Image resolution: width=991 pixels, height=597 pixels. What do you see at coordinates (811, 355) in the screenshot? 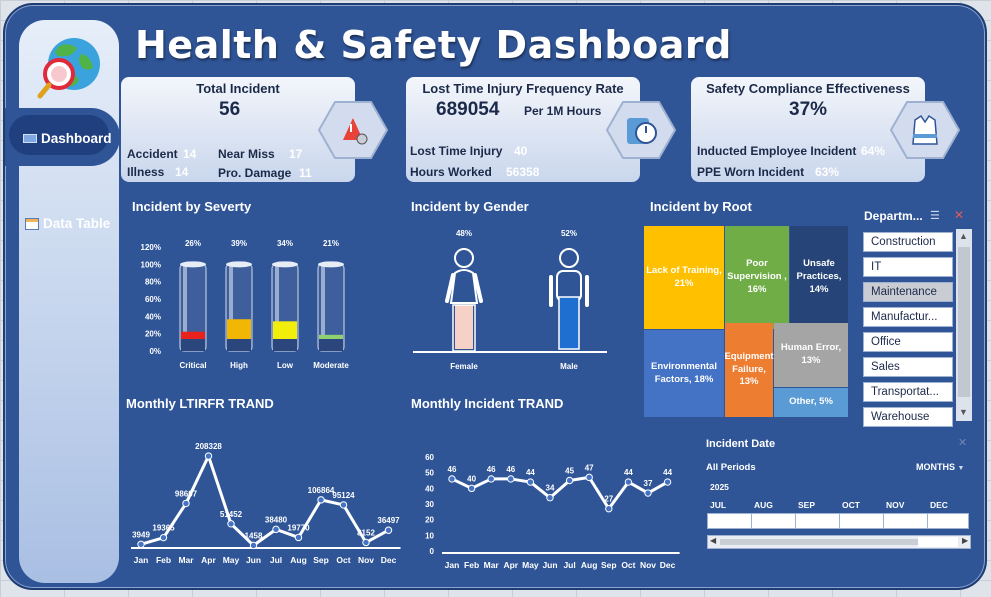
I see `treemap-tile: Human Error, 13%` at bounding box center [811, 355].